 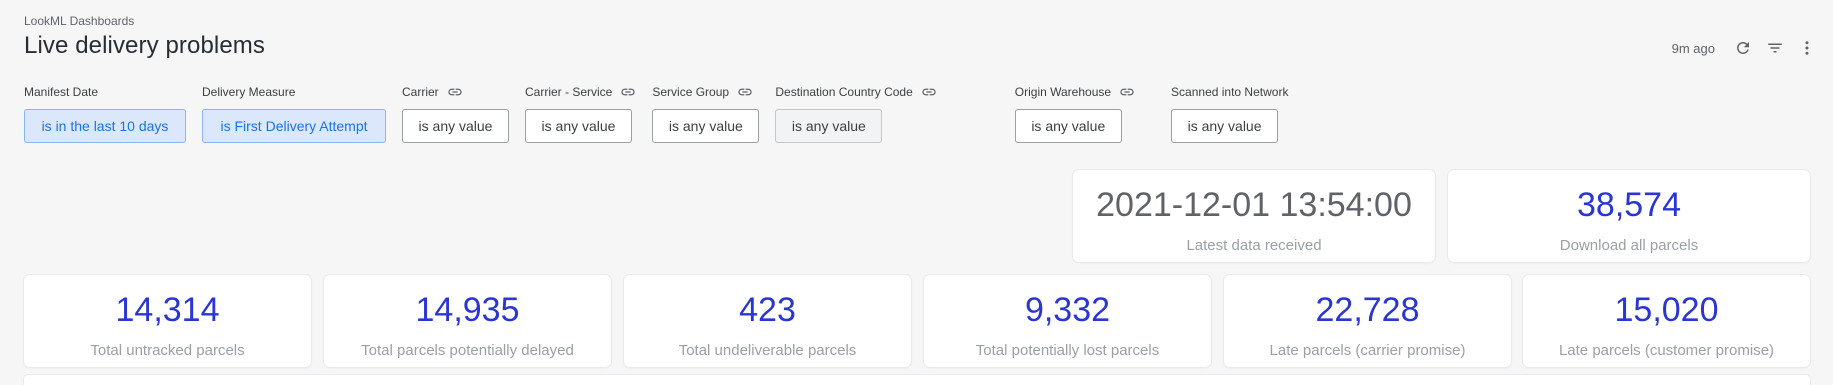 What do you see at coordinates (767, 350) in the screenshot?
I see `tile-label: Total undeliverable parcels` at bounding box center [767, 350].